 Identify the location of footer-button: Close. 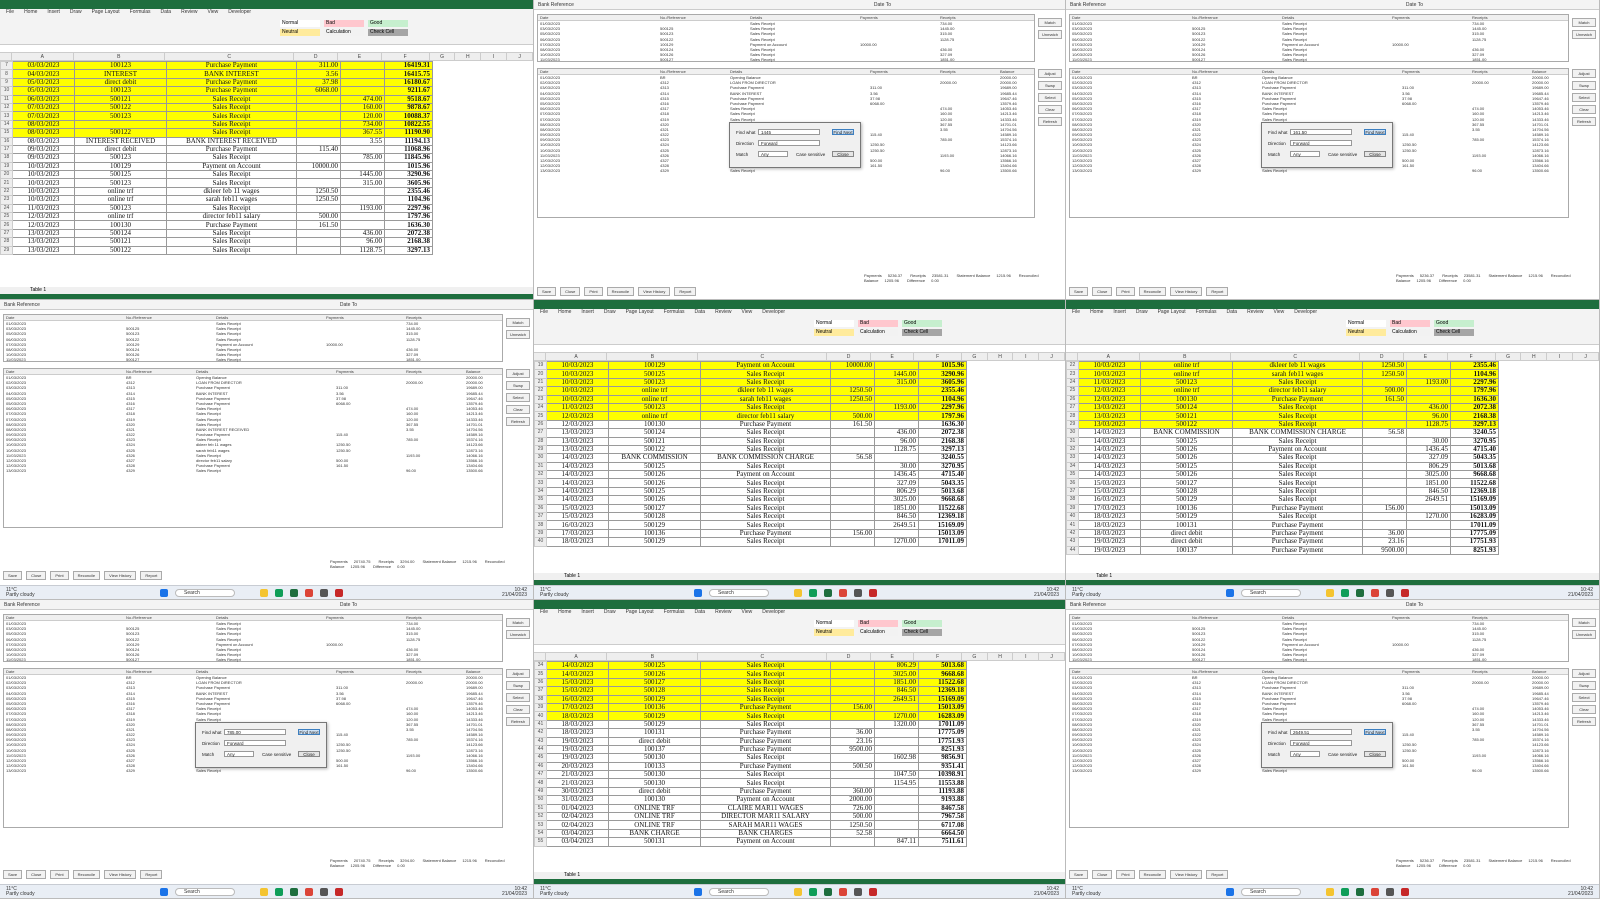
(1102, 874).